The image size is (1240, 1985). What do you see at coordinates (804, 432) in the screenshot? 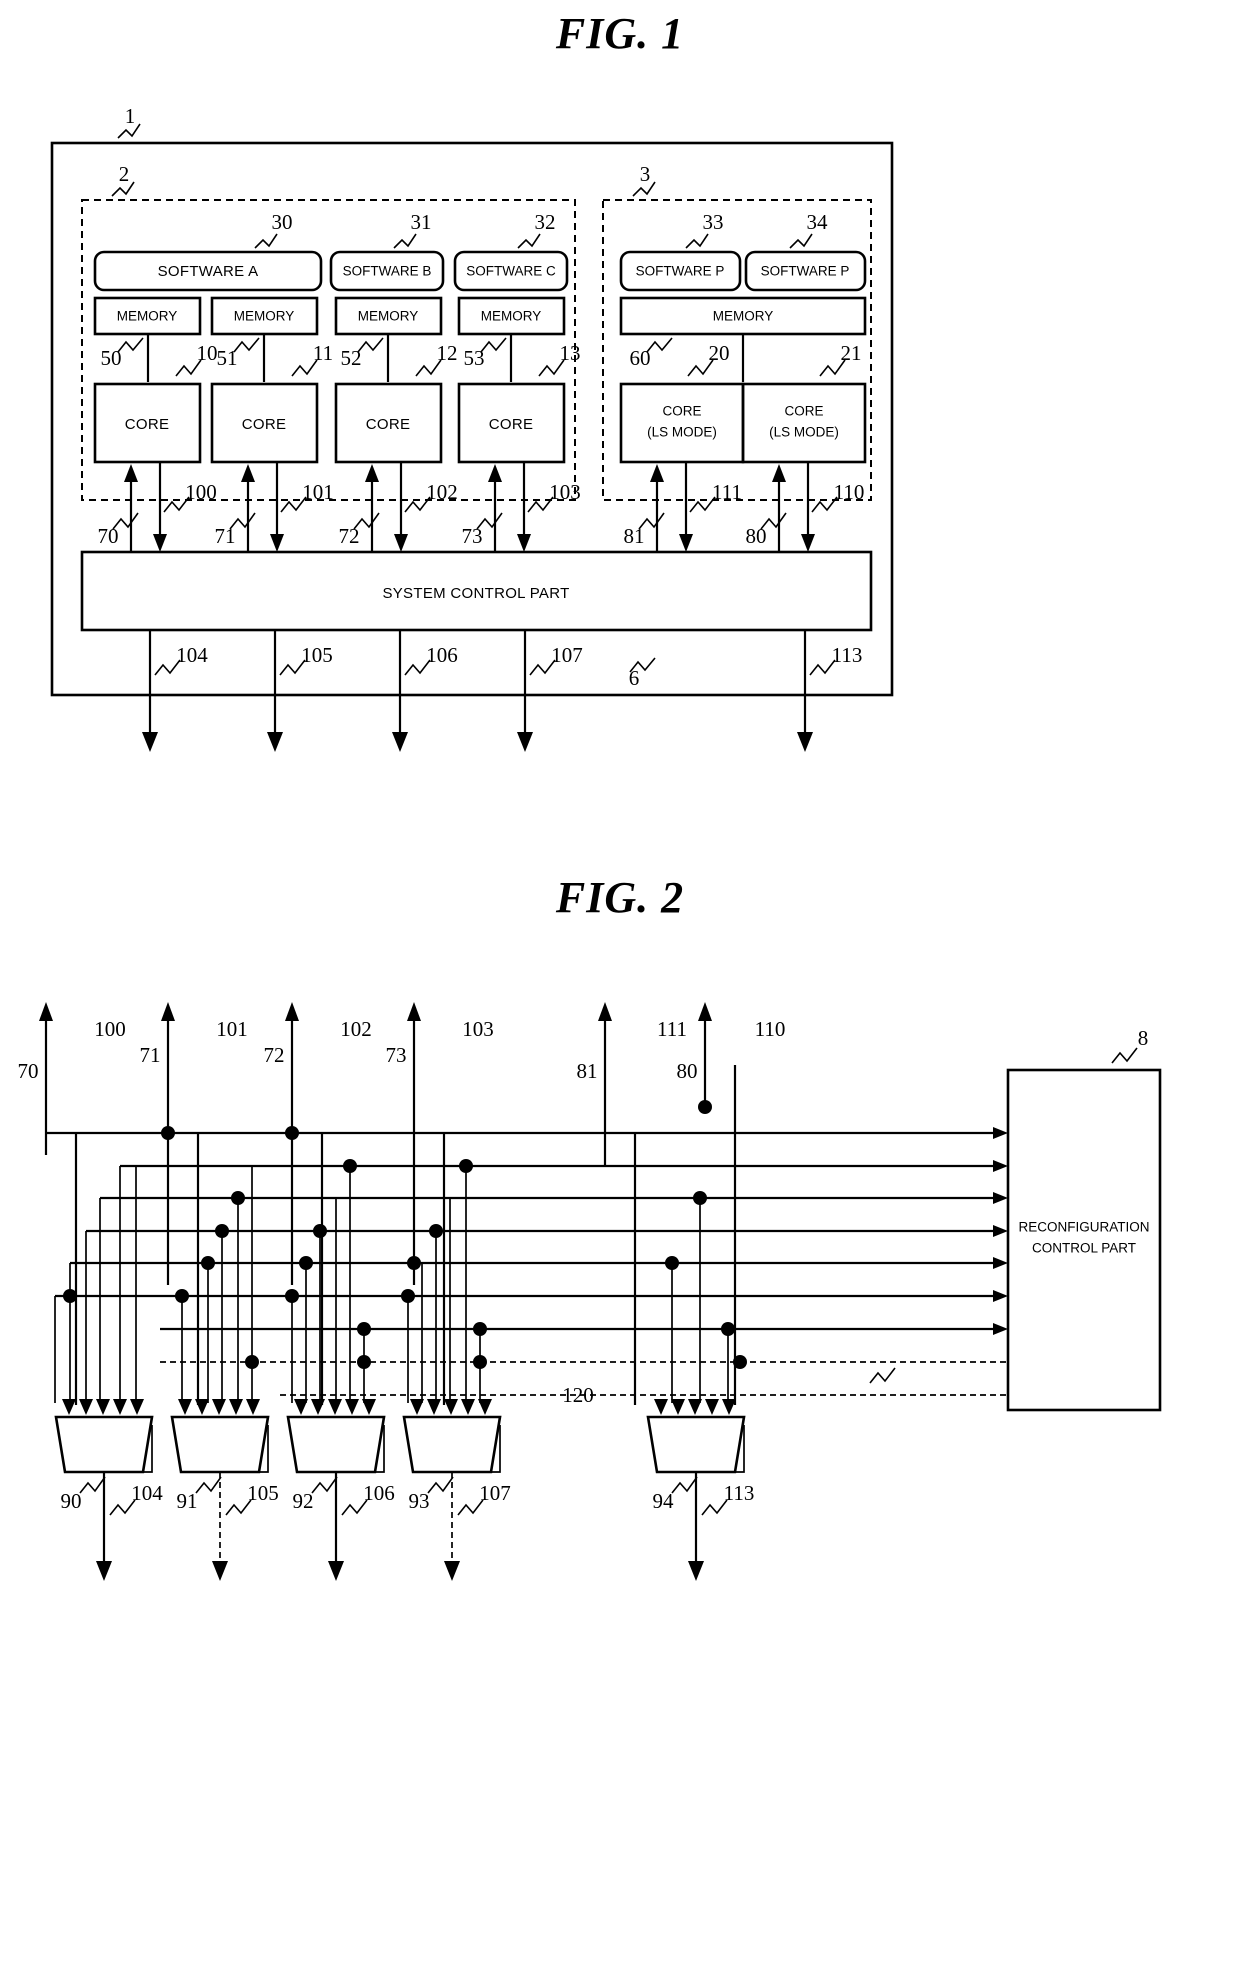
I see `core-21-sub: (LS MODE)` at bounding box center [804, 432].